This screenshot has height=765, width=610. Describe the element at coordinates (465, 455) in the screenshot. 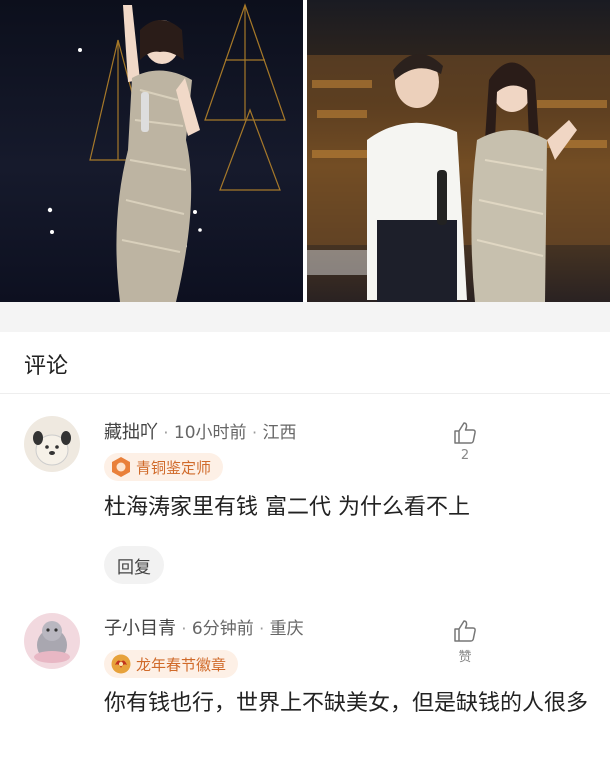

I see `like-count: 2` at that location.